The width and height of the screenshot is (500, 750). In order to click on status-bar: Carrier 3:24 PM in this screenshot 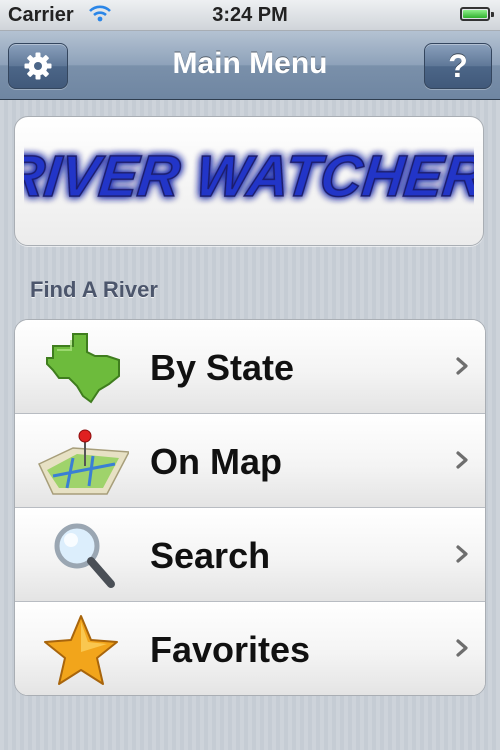, I will do `click(250, 15)`.